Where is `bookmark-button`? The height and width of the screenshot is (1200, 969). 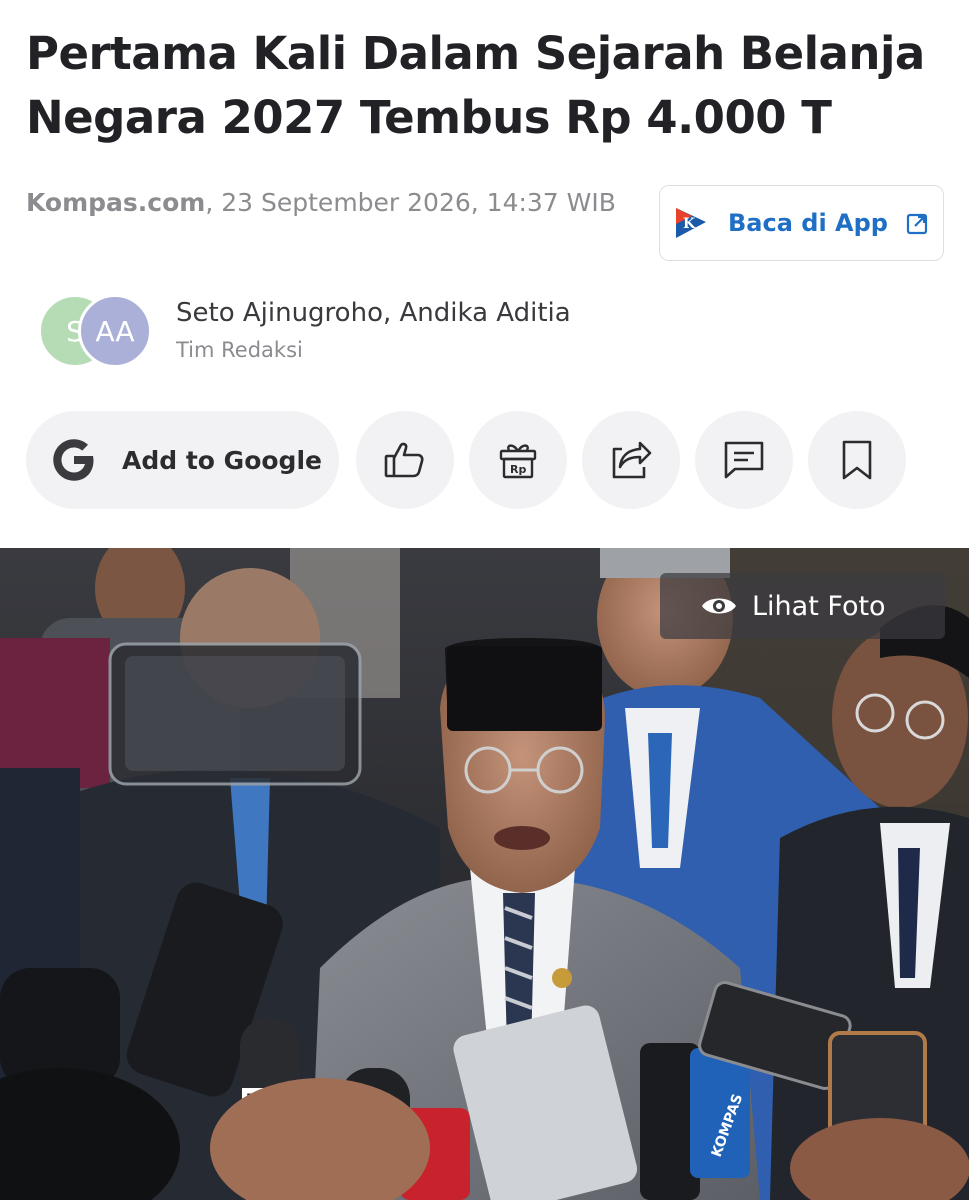
bookmark-button is located at coordinates (857, 460).